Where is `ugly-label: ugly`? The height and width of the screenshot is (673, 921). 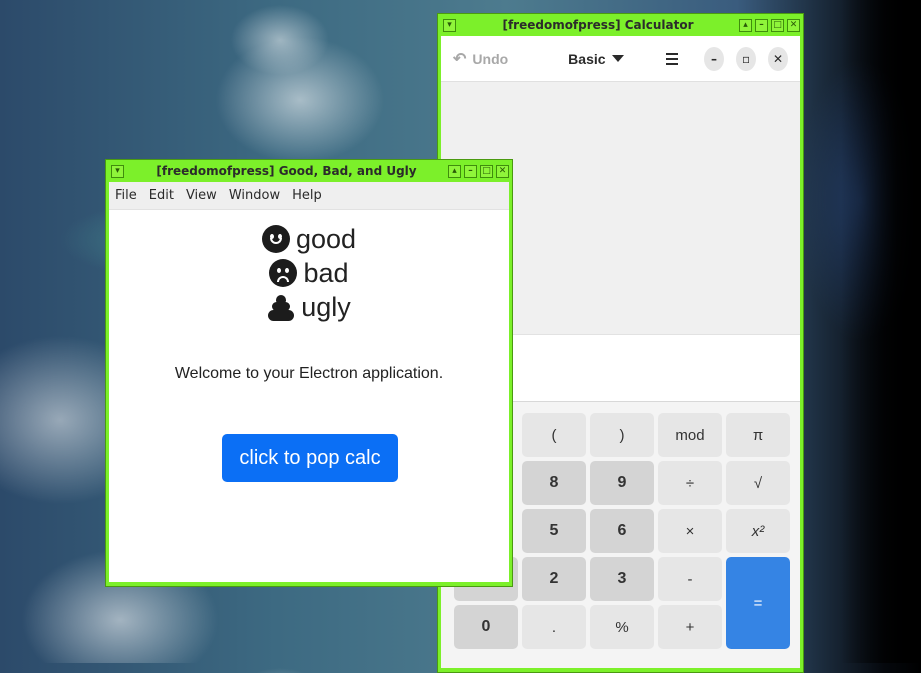
ugly-label: ugly is located at coordinates (326, 307).